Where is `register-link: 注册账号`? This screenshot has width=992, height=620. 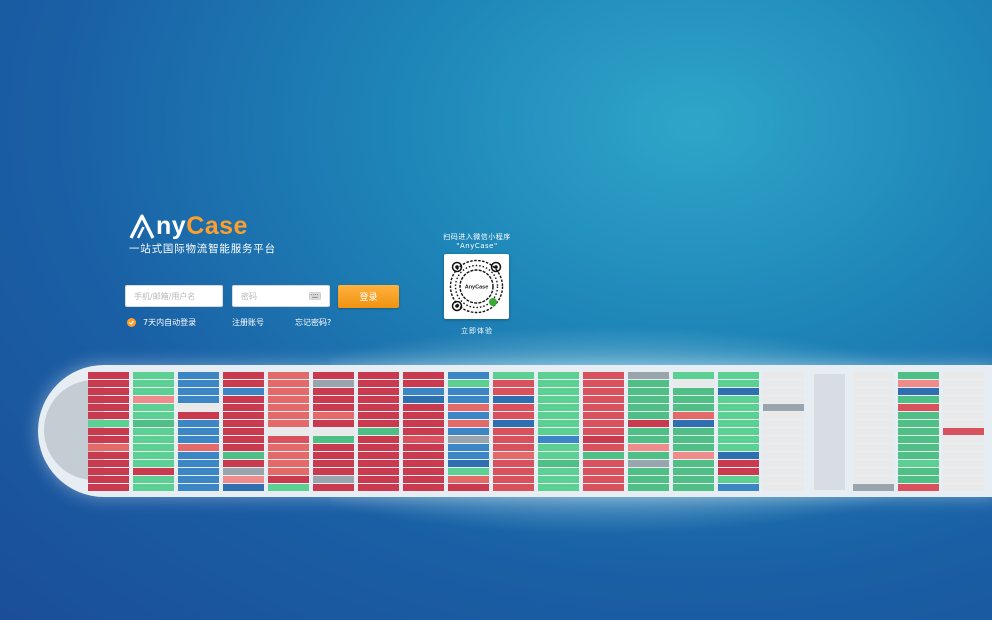
register-link: 注册账号 is located at coordinates (248, 322).